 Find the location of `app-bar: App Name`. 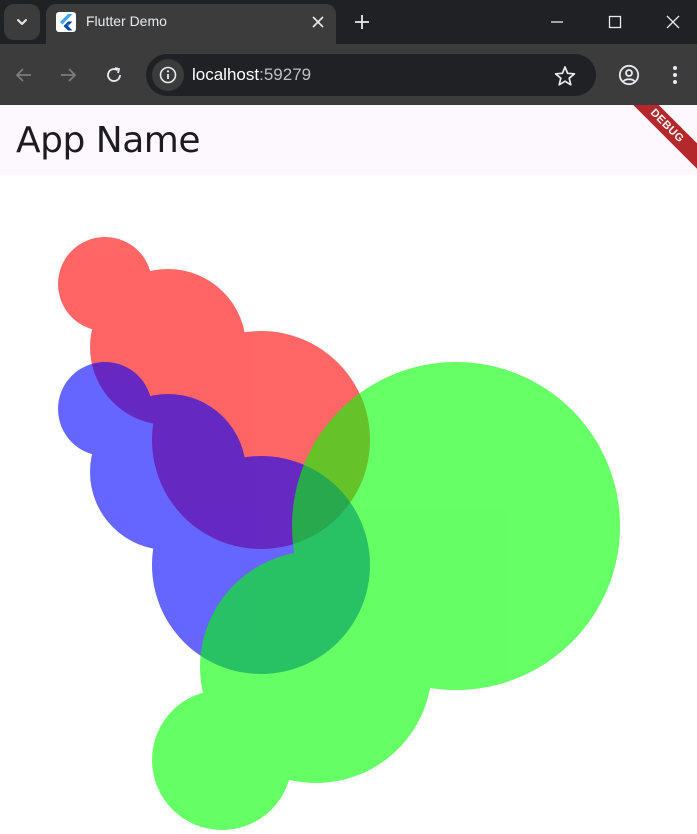

app-bar: App Name is located at coordinates (348, 140).